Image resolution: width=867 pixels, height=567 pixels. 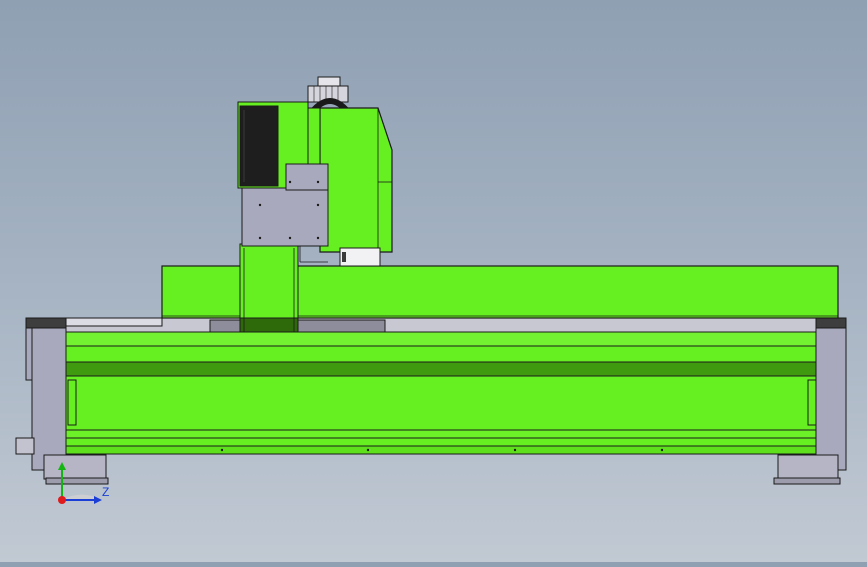 I want to click on spindle-motor-top, so click(x=329, y=95).